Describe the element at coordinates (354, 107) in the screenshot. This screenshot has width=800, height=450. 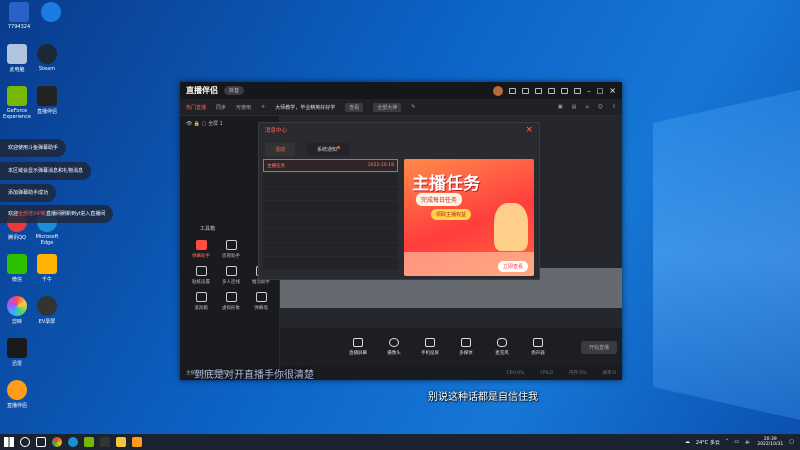
I see `announcement-button: 查看` at that location.